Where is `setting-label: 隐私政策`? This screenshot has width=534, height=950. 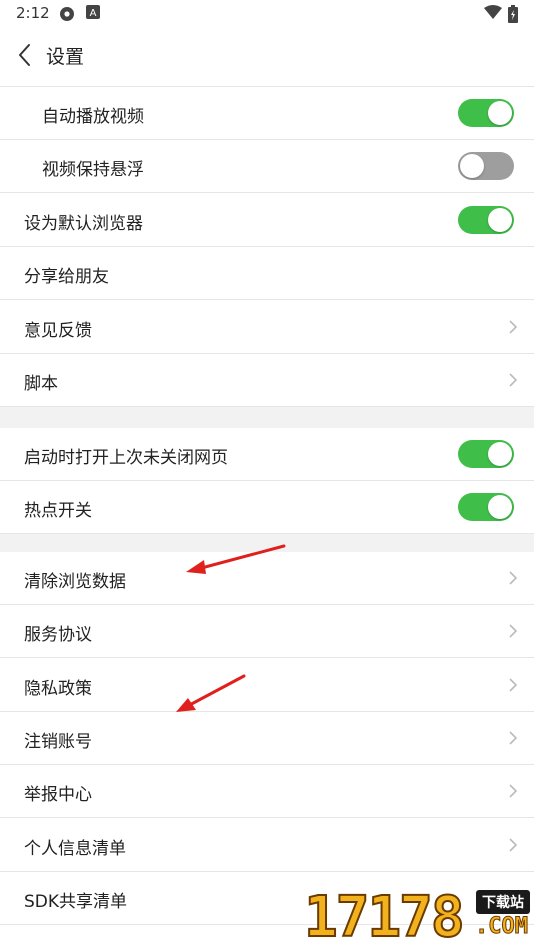
setting-label: 隐私政策 is located at coordinates (58, 689).